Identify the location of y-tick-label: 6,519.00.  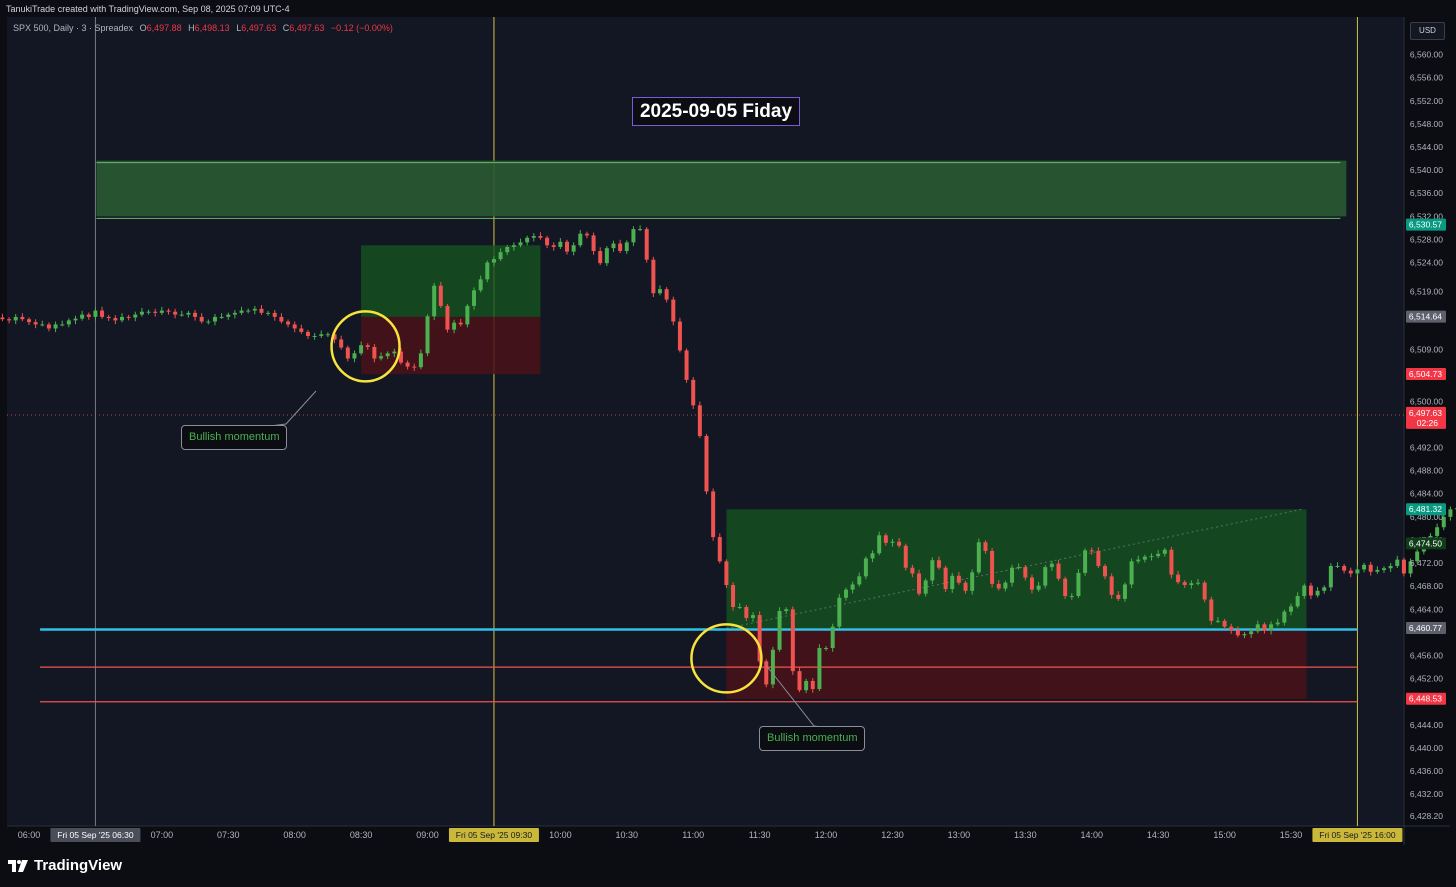
(1426, 291).